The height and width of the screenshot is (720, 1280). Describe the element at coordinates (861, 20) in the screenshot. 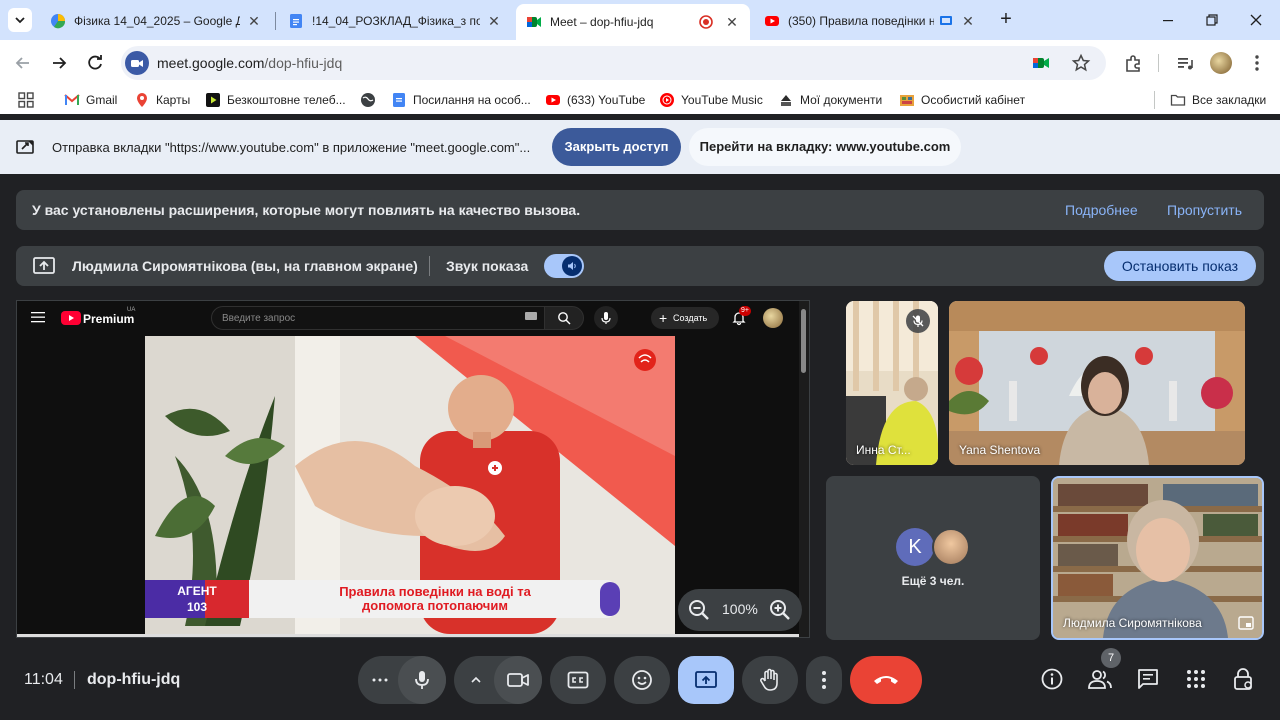

I see `tab-title: (350) Правила поведінки н` at that location.